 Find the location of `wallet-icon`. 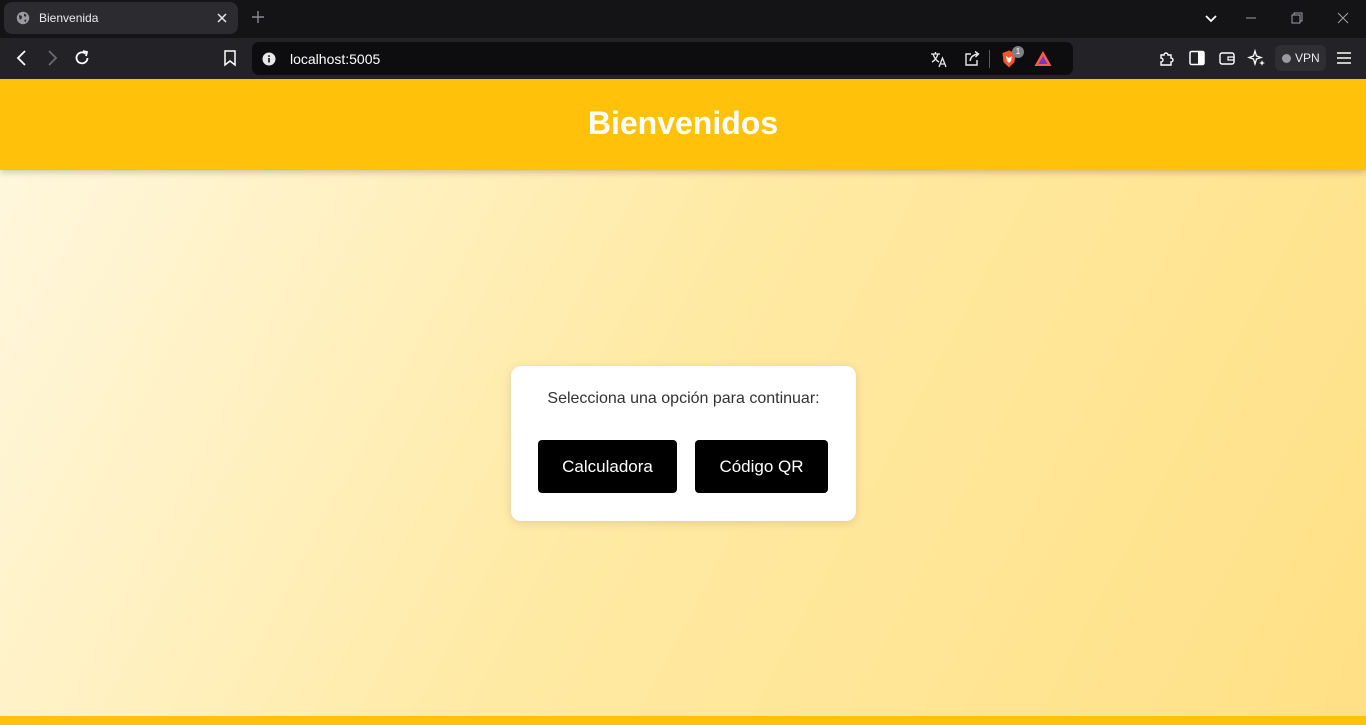

wallet-icon is located at coordinates (1227, 58).